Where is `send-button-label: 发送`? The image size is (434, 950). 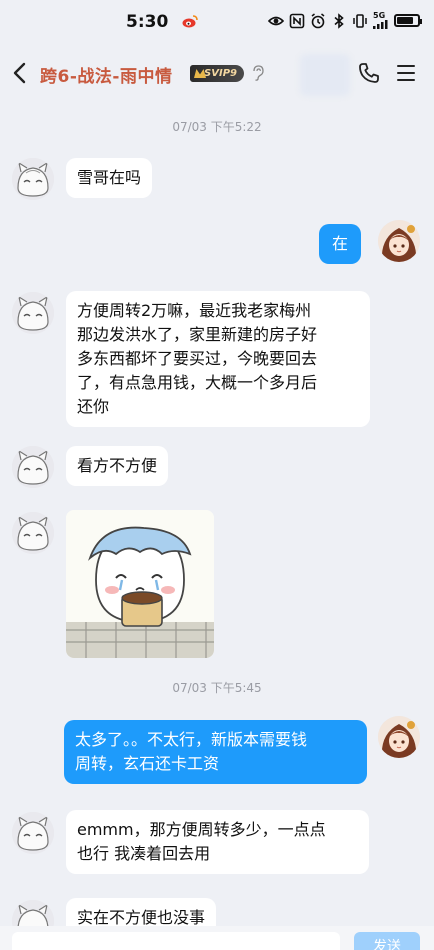 send-button-label: 发送 is located at coordinates (387, 944).